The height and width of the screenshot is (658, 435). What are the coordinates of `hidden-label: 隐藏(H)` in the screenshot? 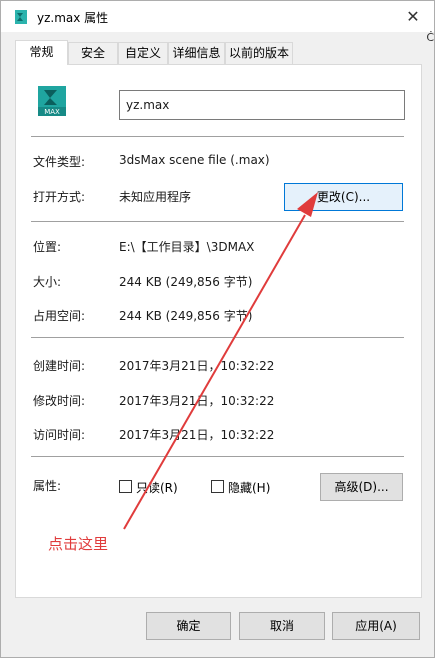 It's located at (249, 487).